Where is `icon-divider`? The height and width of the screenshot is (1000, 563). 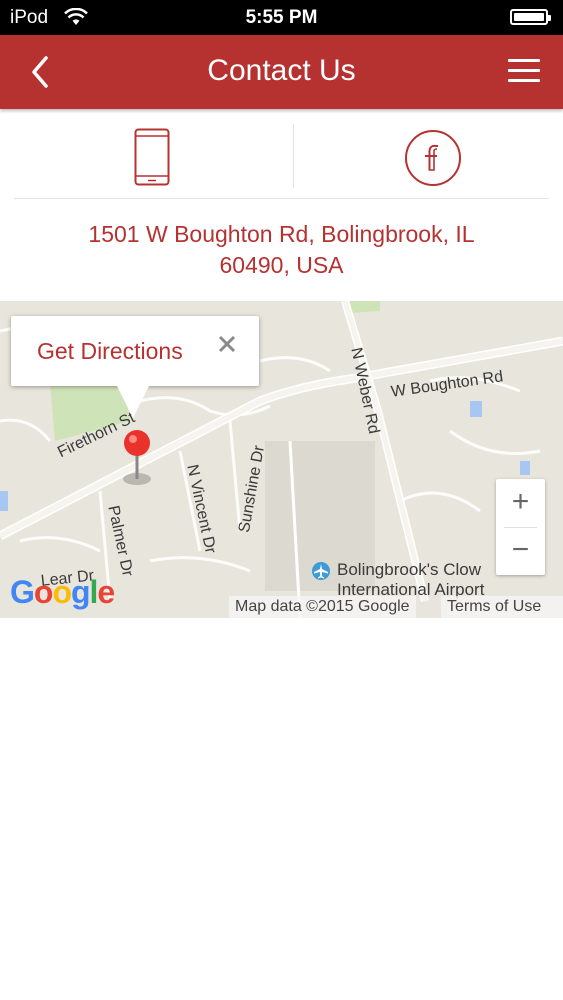 icon-divider is located at coordinates (293, 156).